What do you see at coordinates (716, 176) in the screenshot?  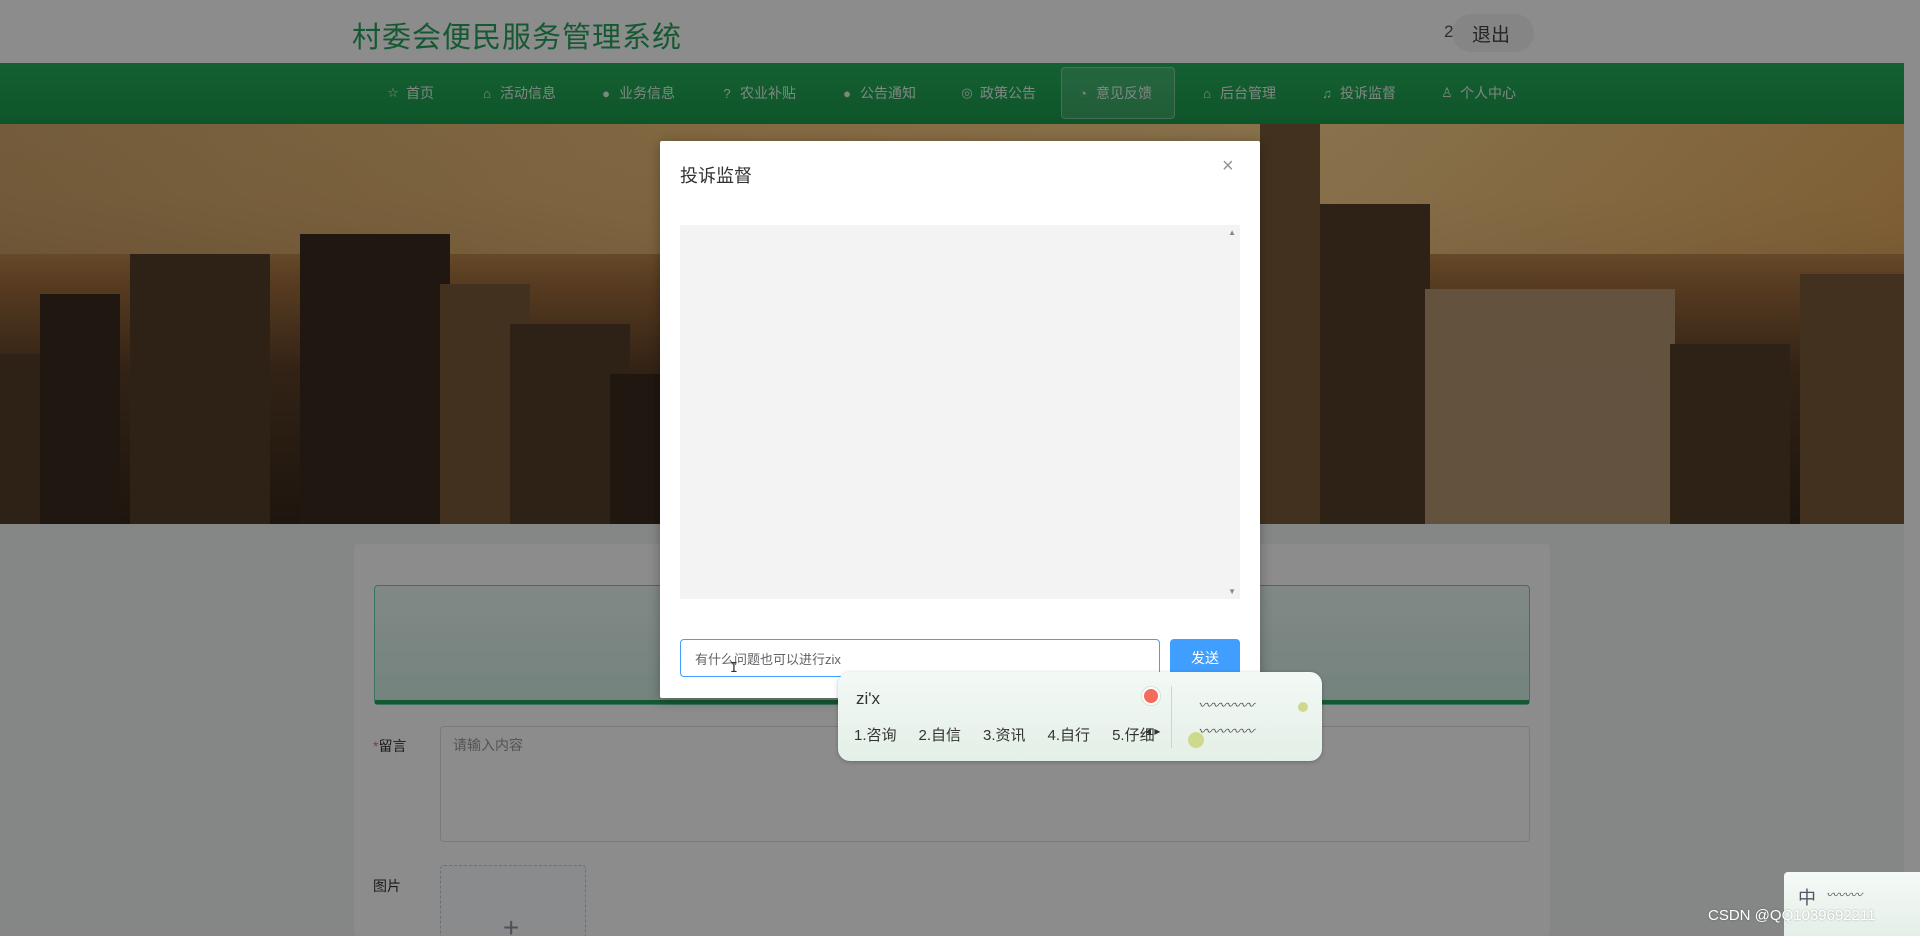 I see `dialog-title: 投诉监督` at bounding box center [716, 176].